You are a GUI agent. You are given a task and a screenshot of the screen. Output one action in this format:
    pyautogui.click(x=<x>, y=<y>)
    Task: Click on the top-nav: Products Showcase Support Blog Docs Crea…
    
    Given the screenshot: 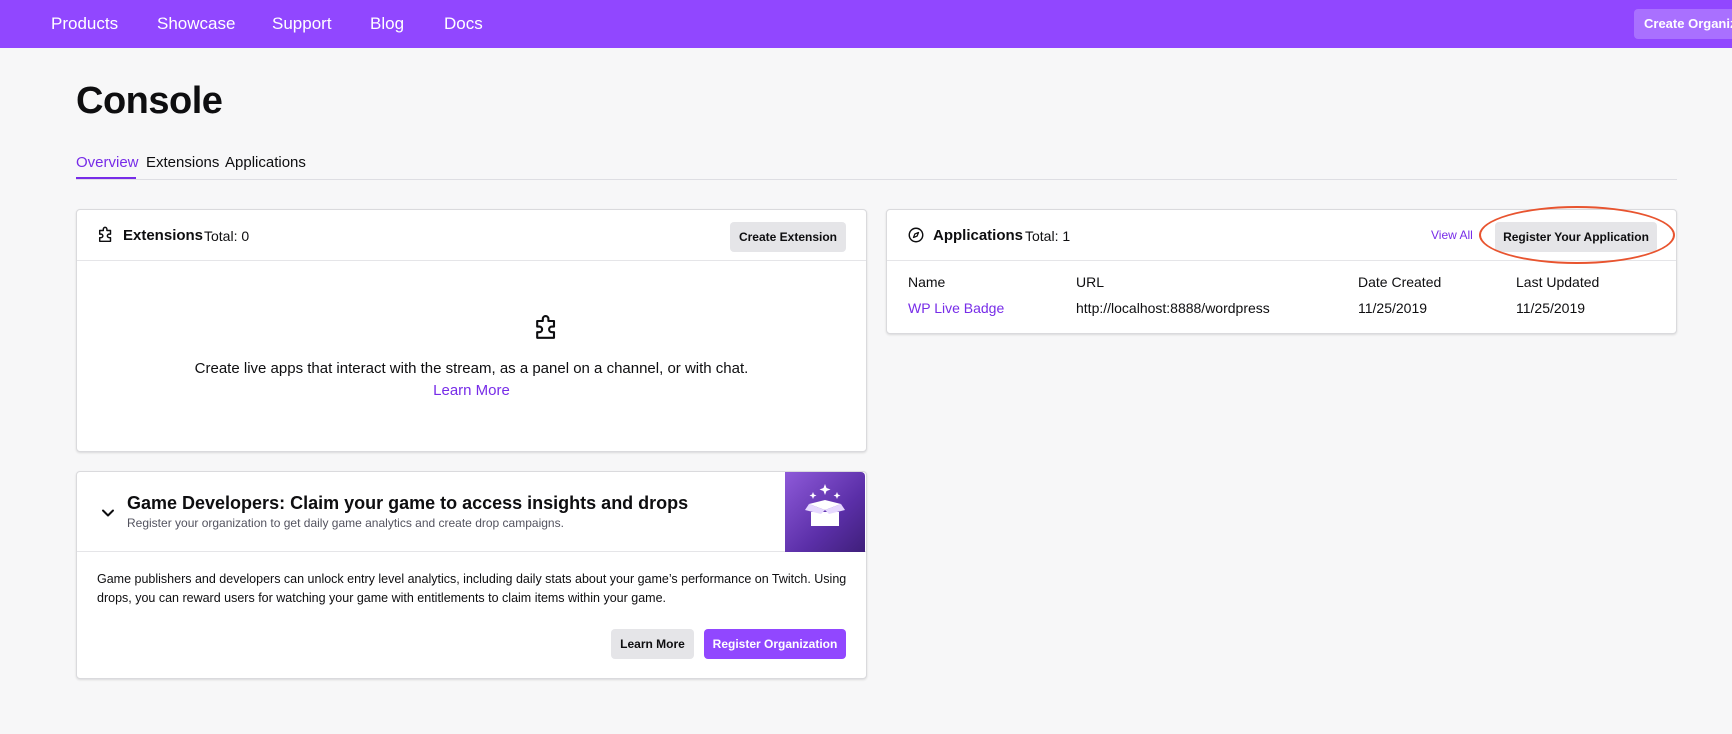 What is the action you would take?
    pyautogui.click(x=866, y=24)
    